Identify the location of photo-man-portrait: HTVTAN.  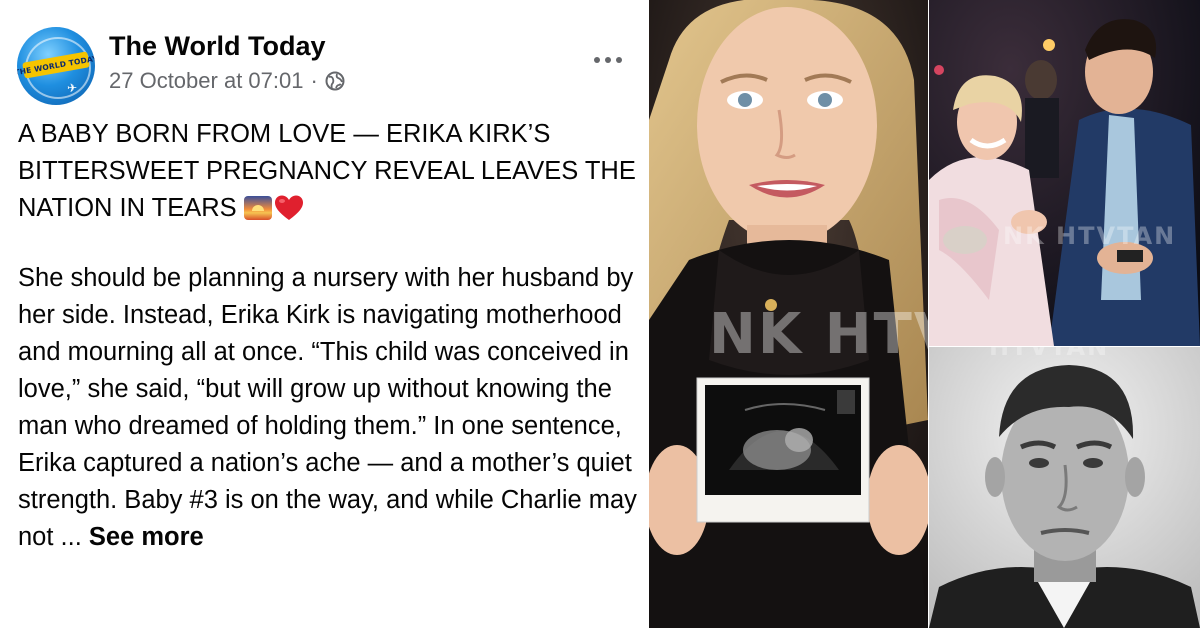
(1064, 487).